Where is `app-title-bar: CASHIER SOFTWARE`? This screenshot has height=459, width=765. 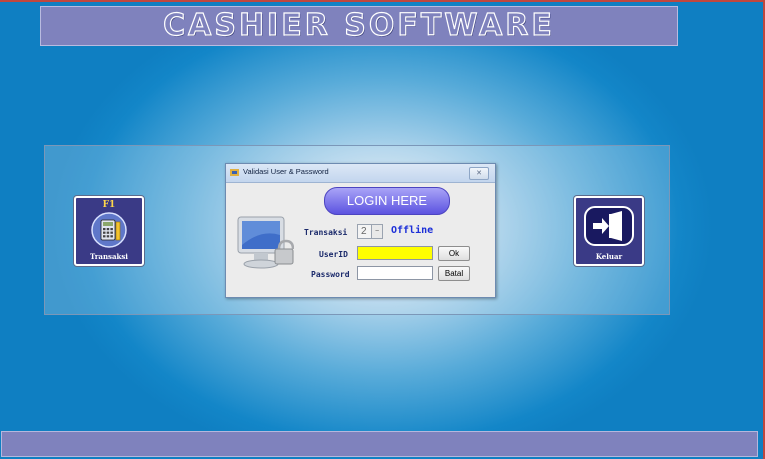
app-title-bar: CASHIER SOFTWARE is located at coordinates (359, 26).